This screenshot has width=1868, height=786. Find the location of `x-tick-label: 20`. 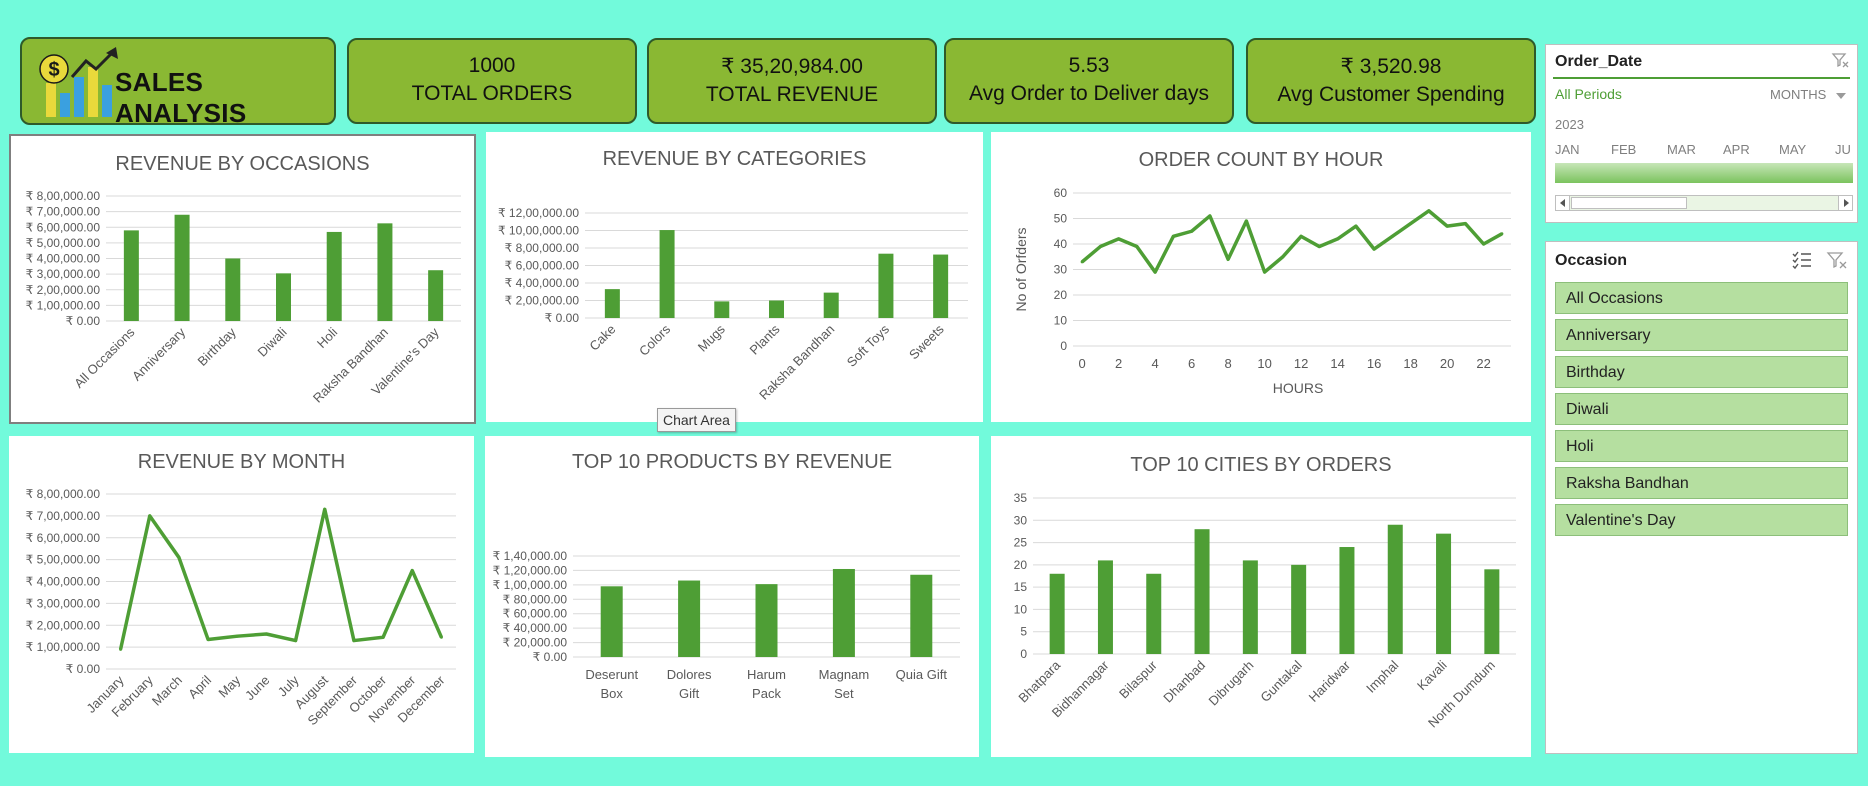

x-tick-label: 20 is located at coordinates (1447, 363).